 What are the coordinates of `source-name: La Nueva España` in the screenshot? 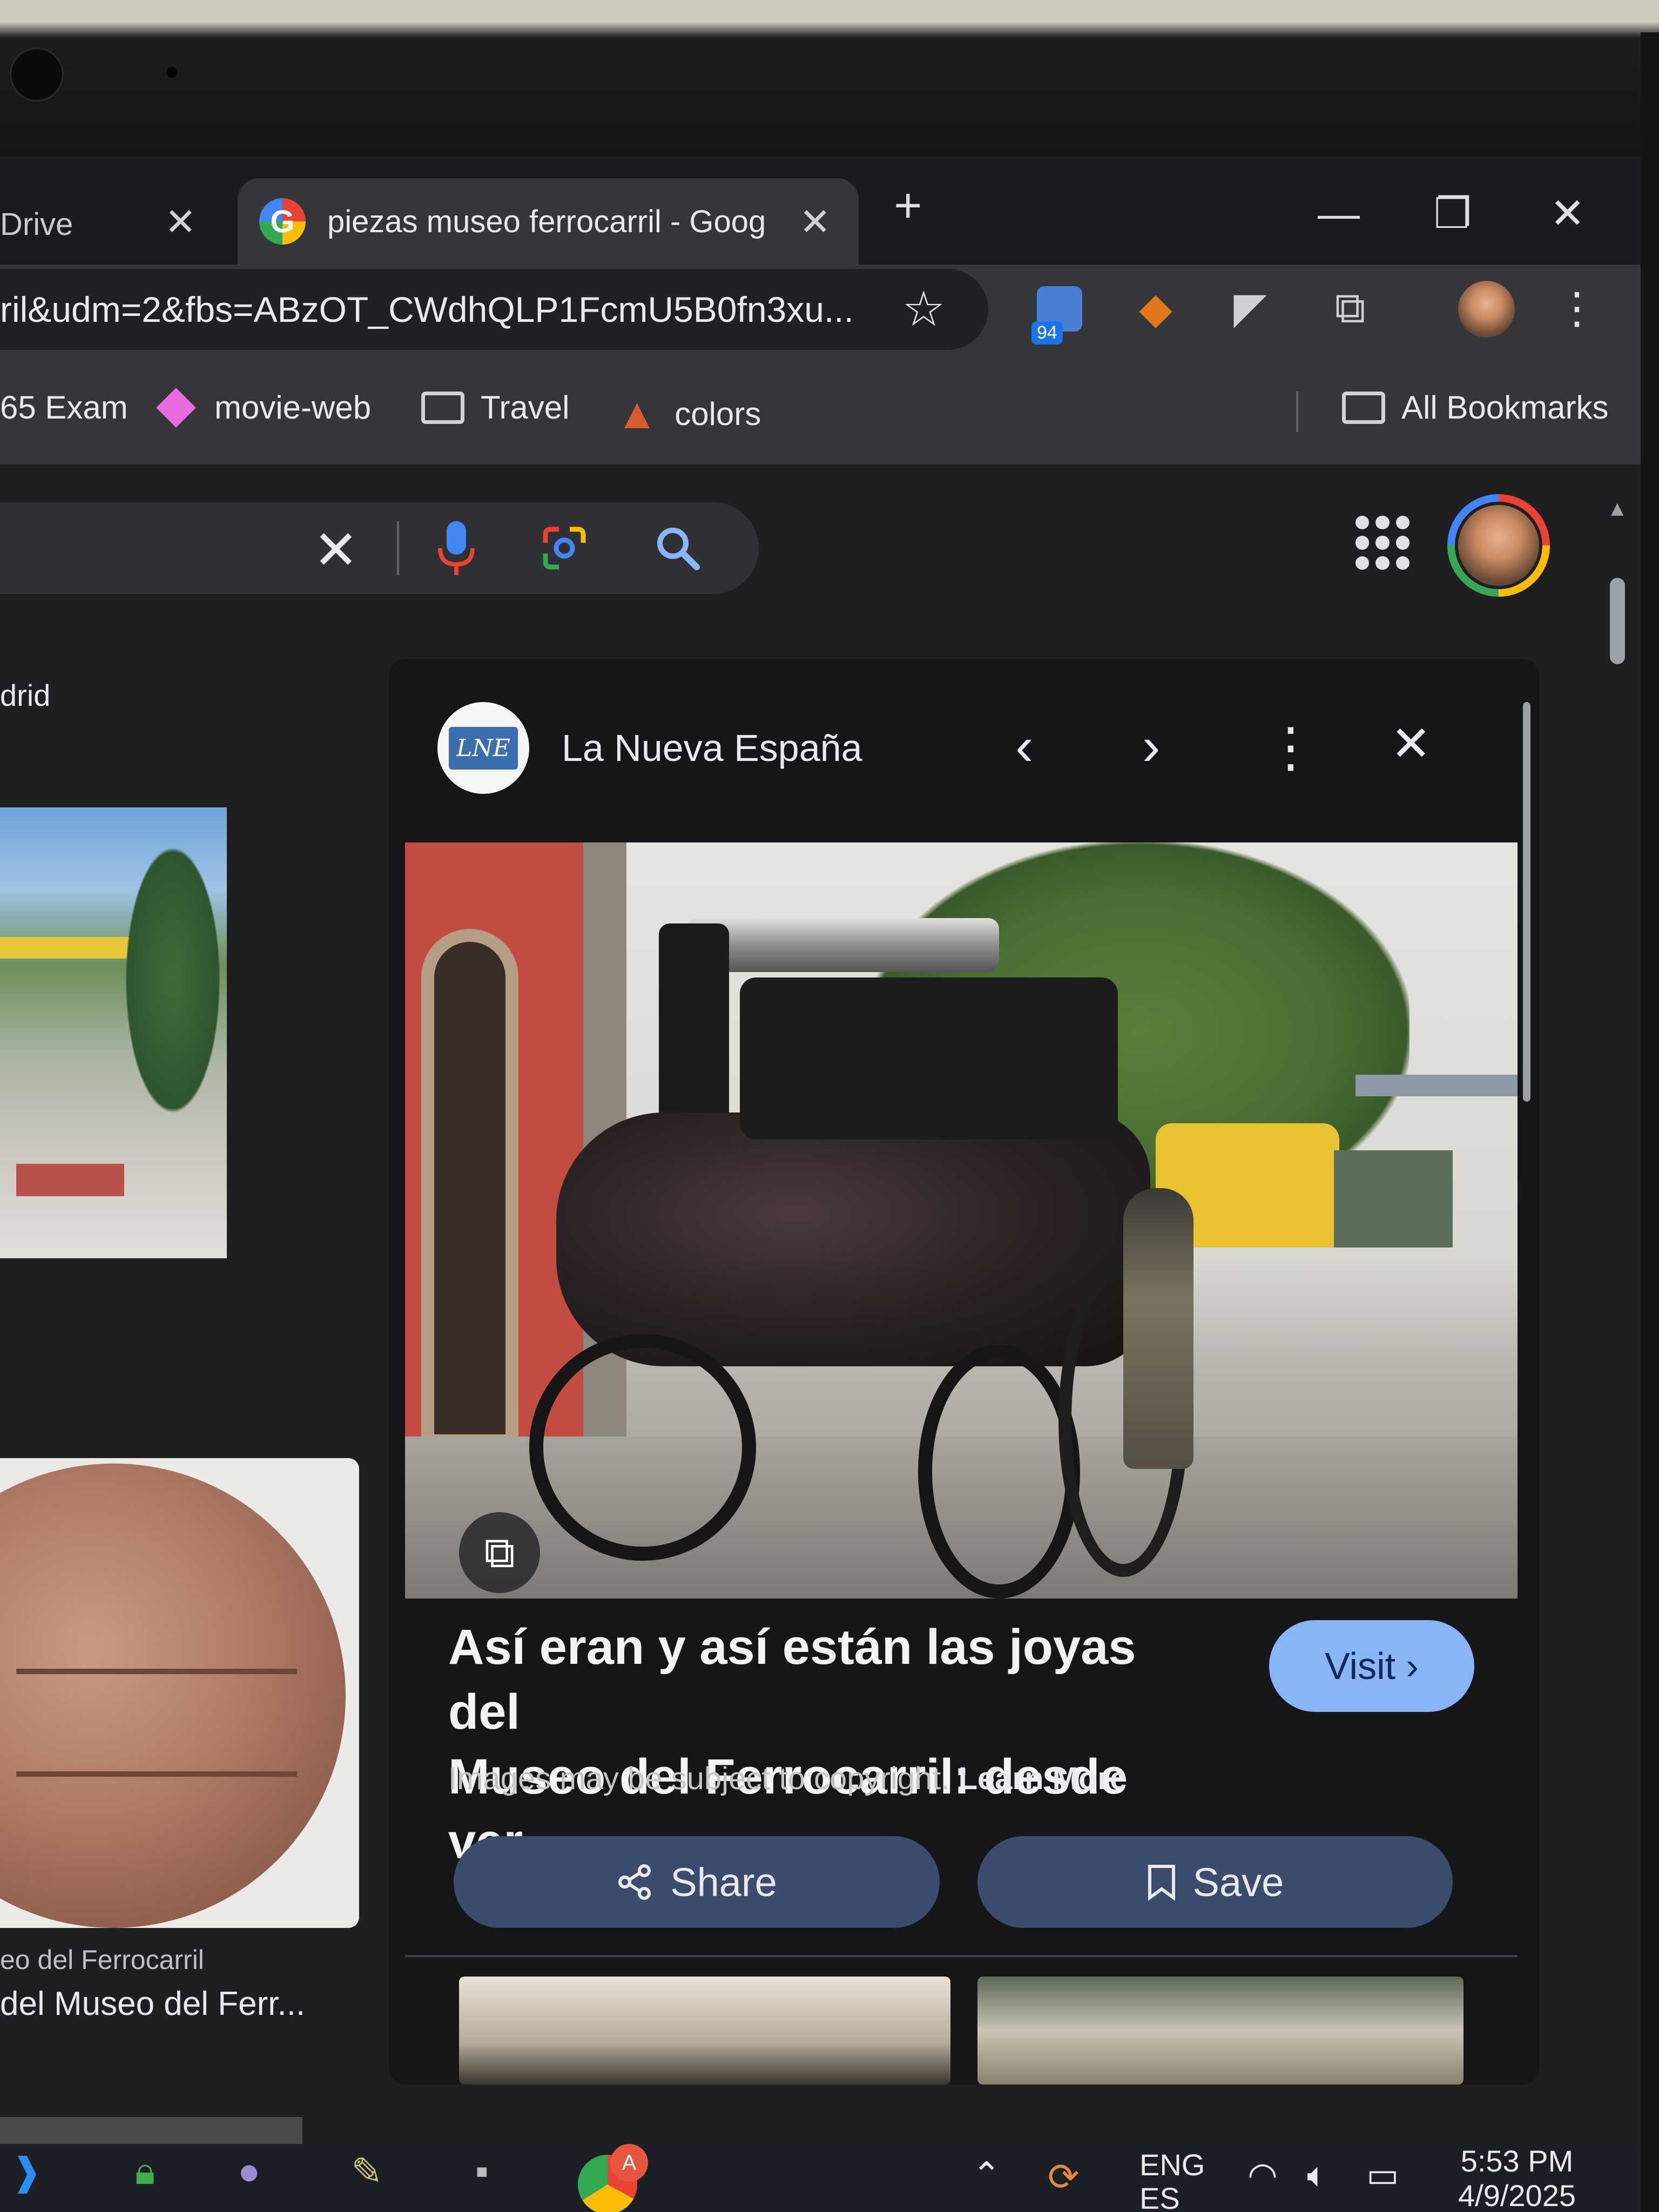 It's located at (712, 748).